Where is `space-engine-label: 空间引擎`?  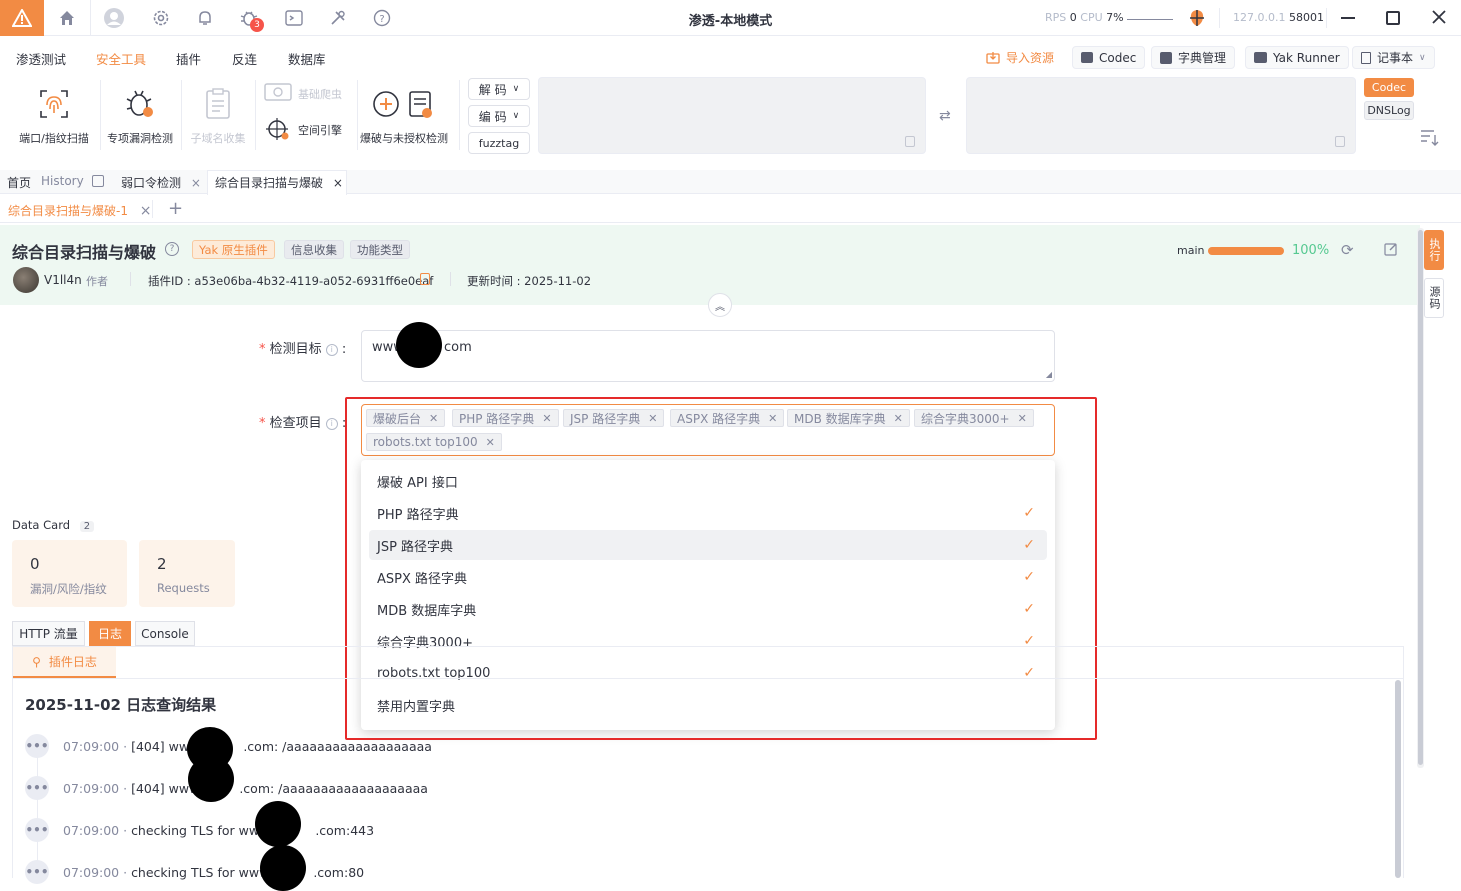
space-engine-label: 空间引擎 is located at coordinates (320, 130).